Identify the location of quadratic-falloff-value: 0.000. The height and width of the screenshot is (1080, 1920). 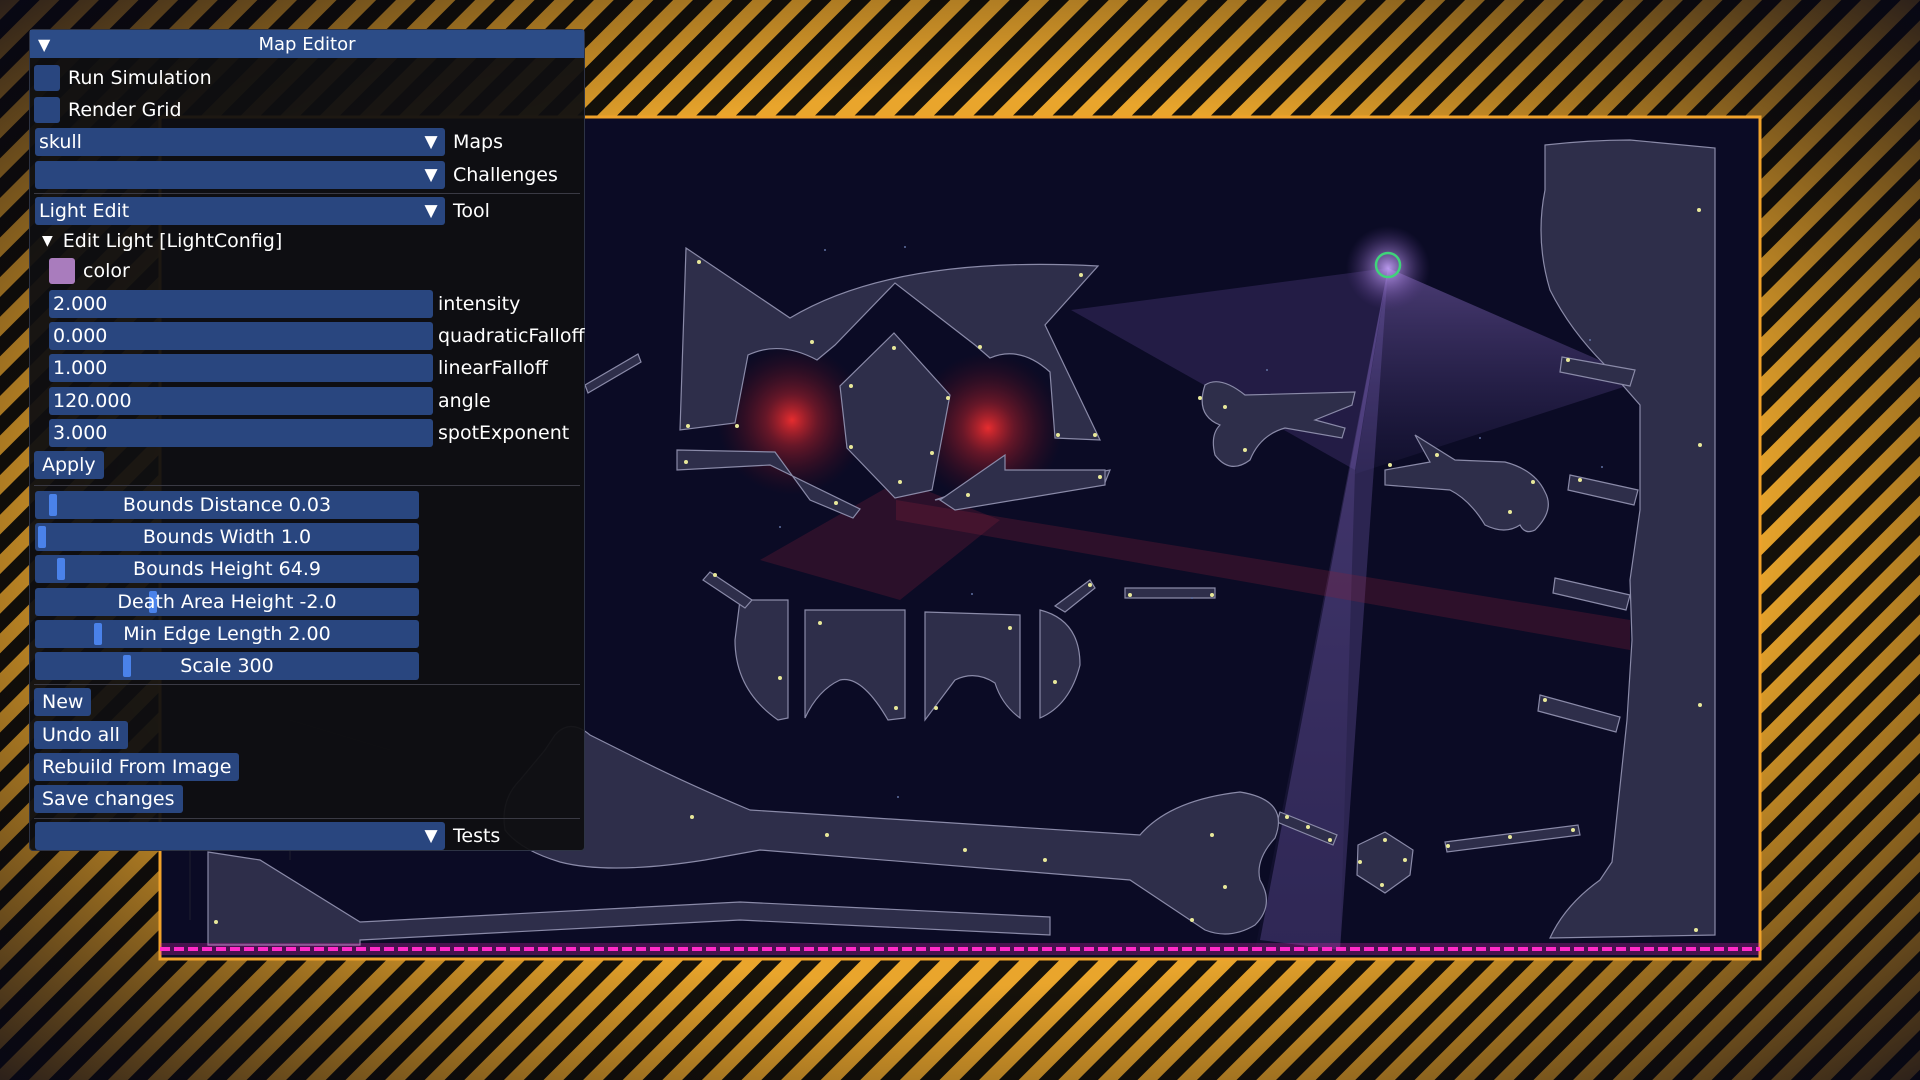
(80, 336).